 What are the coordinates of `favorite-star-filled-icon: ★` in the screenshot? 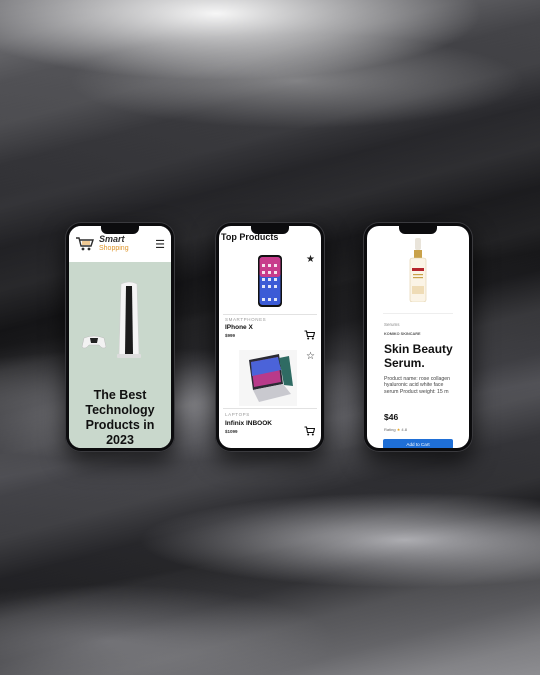 It's located at (310, 260).